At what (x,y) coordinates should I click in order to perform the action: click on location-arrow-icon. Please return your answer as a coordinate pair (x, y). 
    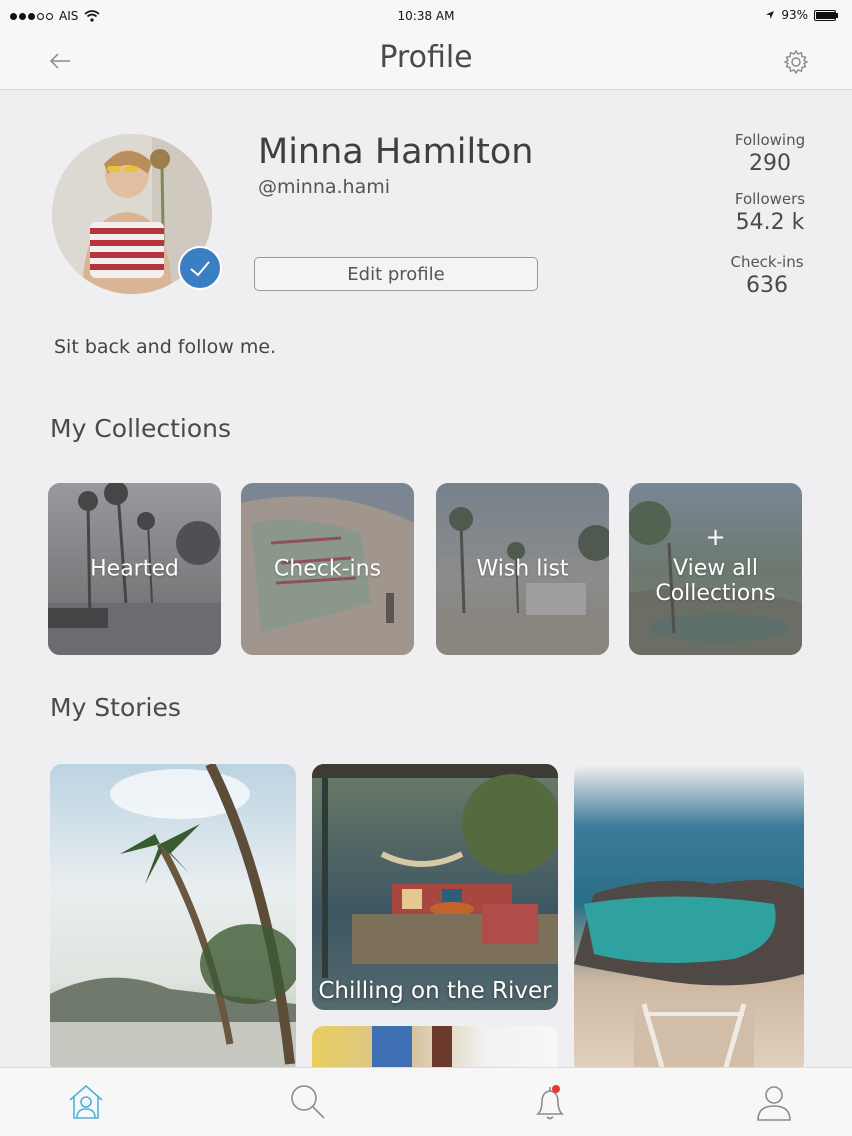
    Looking at the image, I should click on (770, 15).